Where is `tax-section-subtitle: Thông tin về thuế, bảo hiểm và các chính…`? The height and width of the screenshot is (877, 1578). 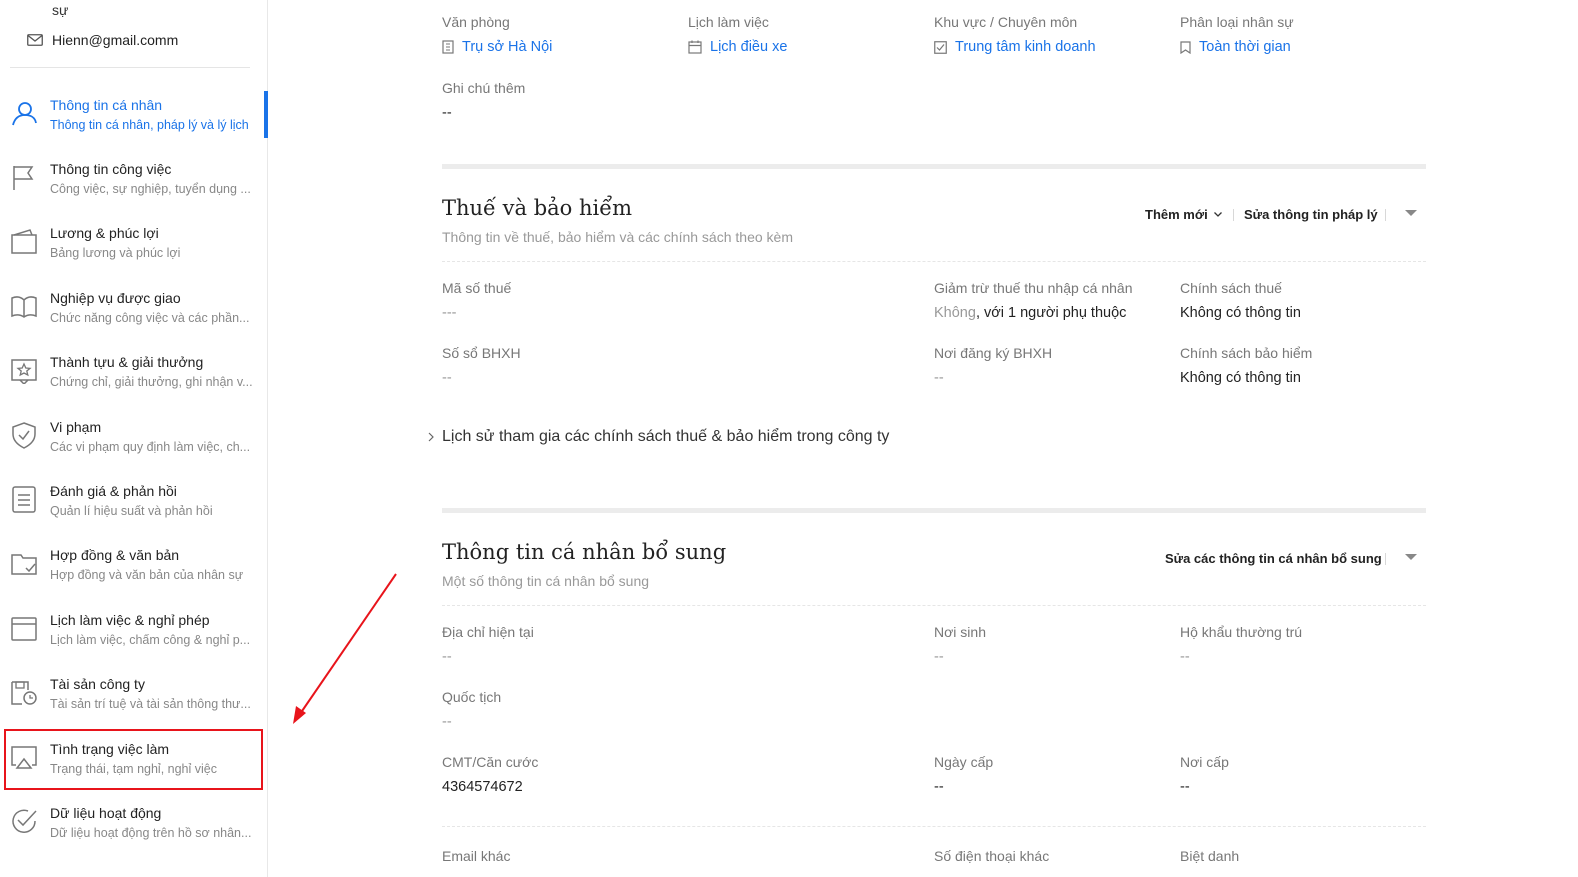
tax-section-subtitle: Thông tin về thuế, bảo hiểm và các chính… is located at coordinates (617, 237).